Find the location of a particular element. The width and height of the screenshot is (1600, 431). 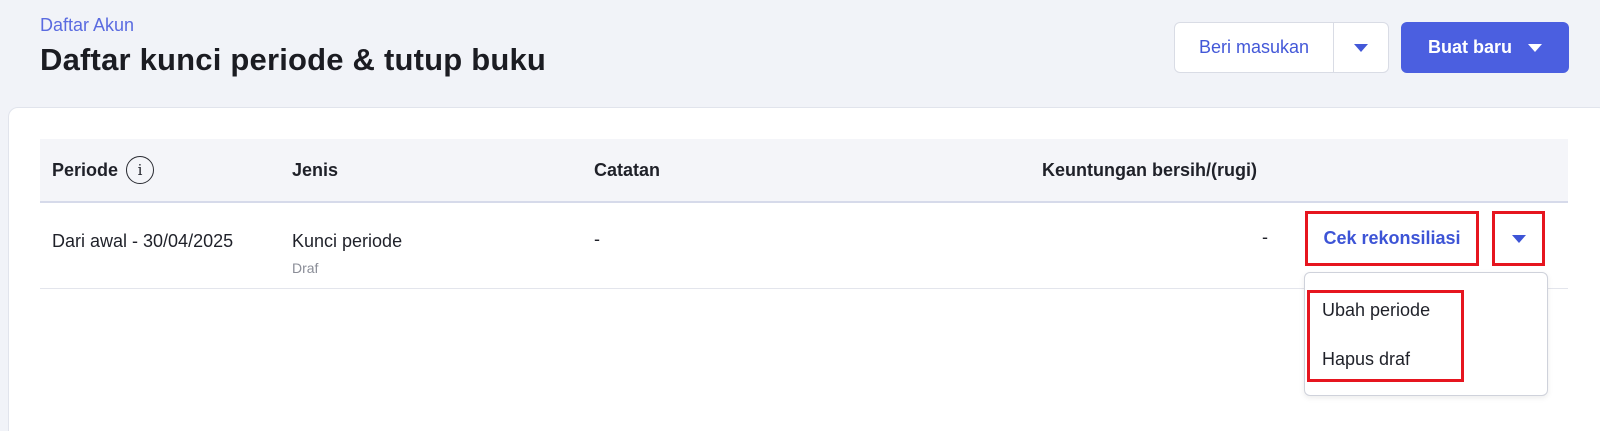

info-icon: i is located at coordinates (140, 170).